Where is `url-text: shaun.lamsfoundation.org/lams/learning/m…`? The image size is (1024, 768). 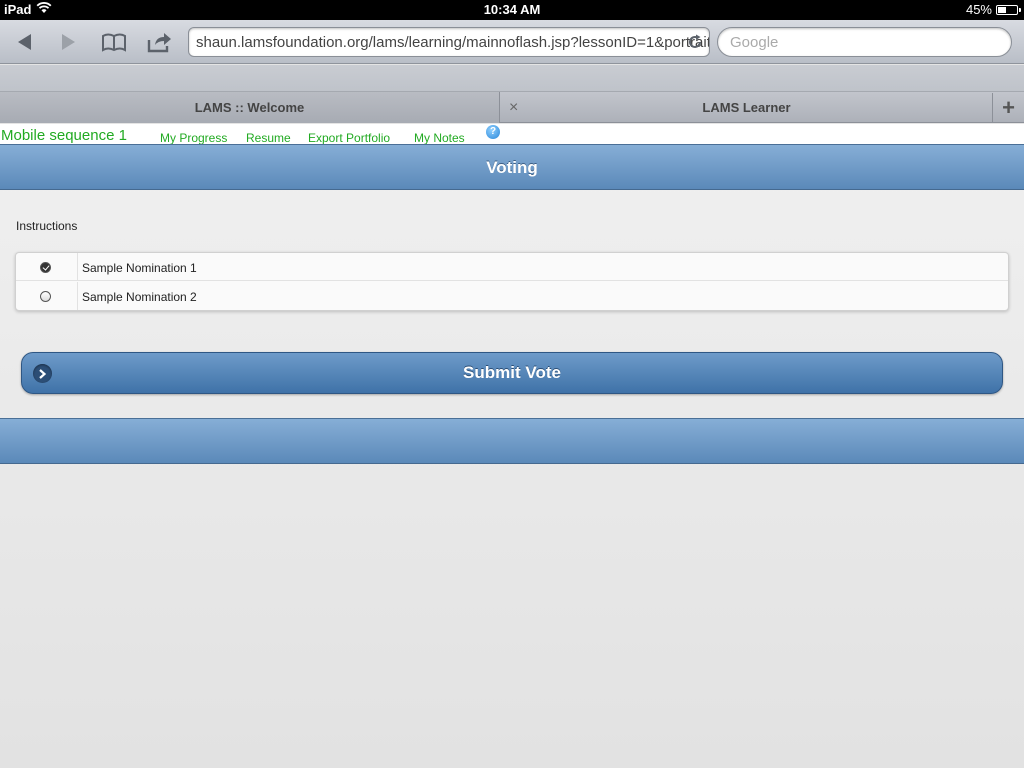 url-text: shaun.lamsfoundation.org/lams/learning/m… is located at coordinates (453, 42).